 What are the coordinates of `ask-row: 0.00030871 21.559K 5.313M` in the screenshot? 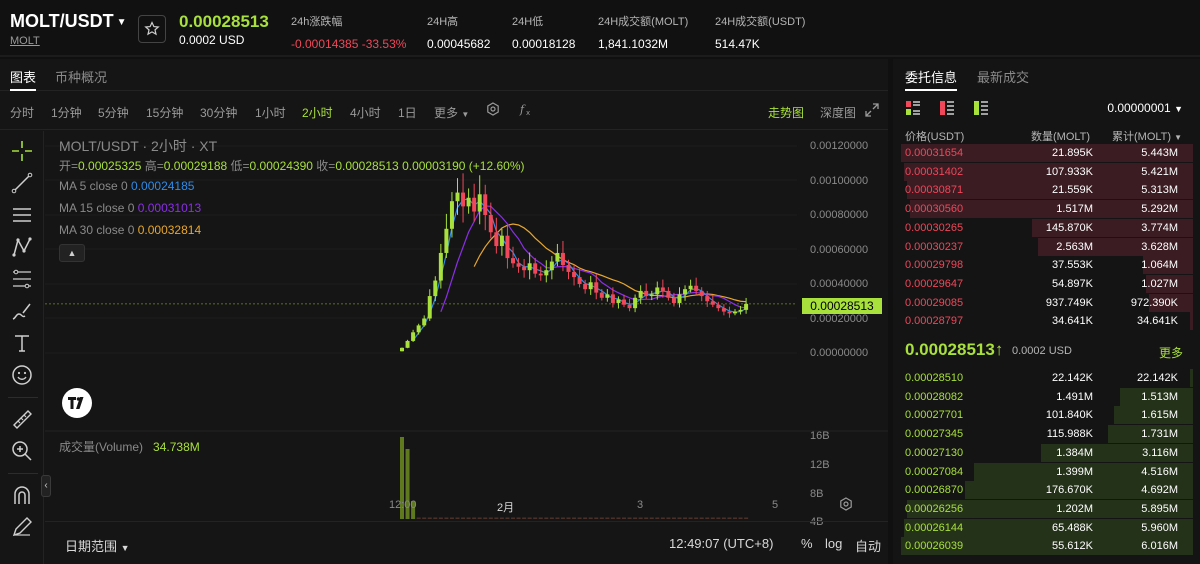 It's located at (1043, 190).